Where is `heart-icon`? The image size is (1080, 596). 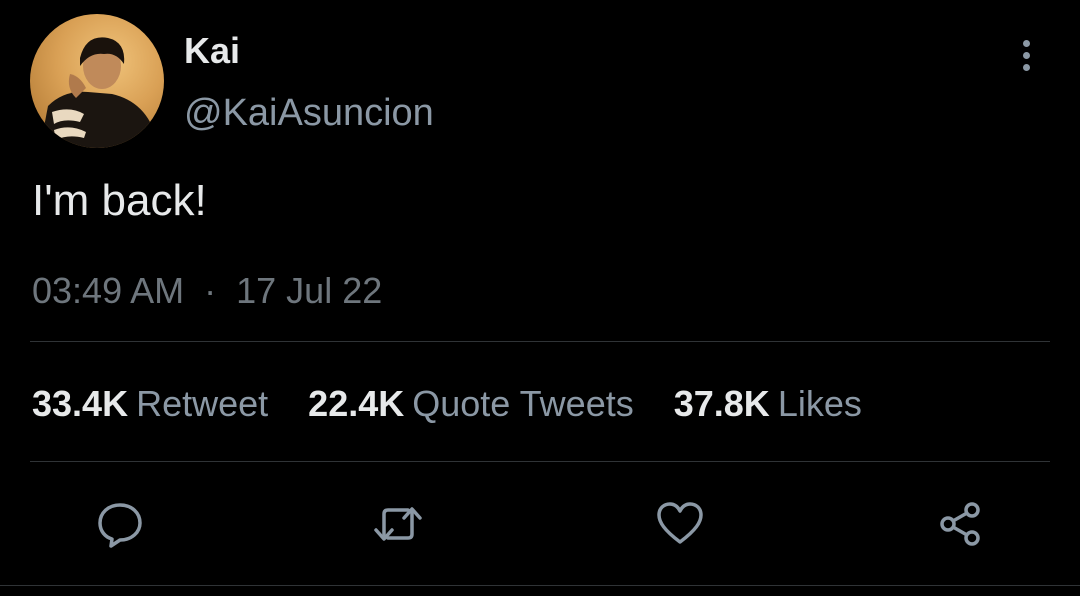 heart-icon is located at coordinates (680, 523).